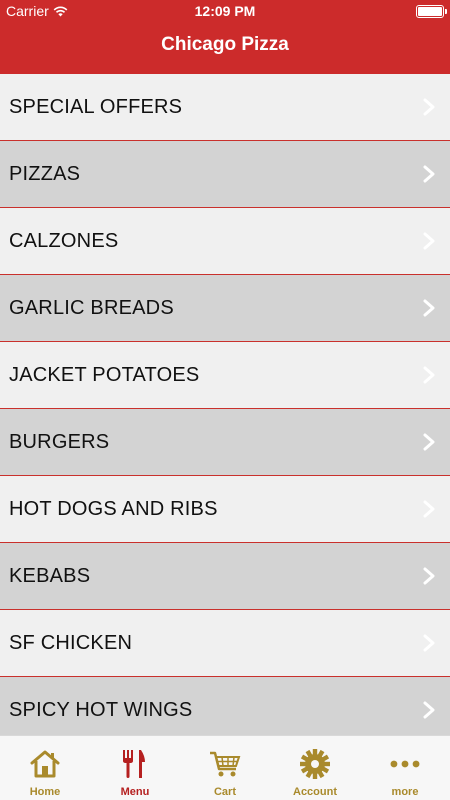  I want to click on tab-cart-label: Cart, so click(224, 792).